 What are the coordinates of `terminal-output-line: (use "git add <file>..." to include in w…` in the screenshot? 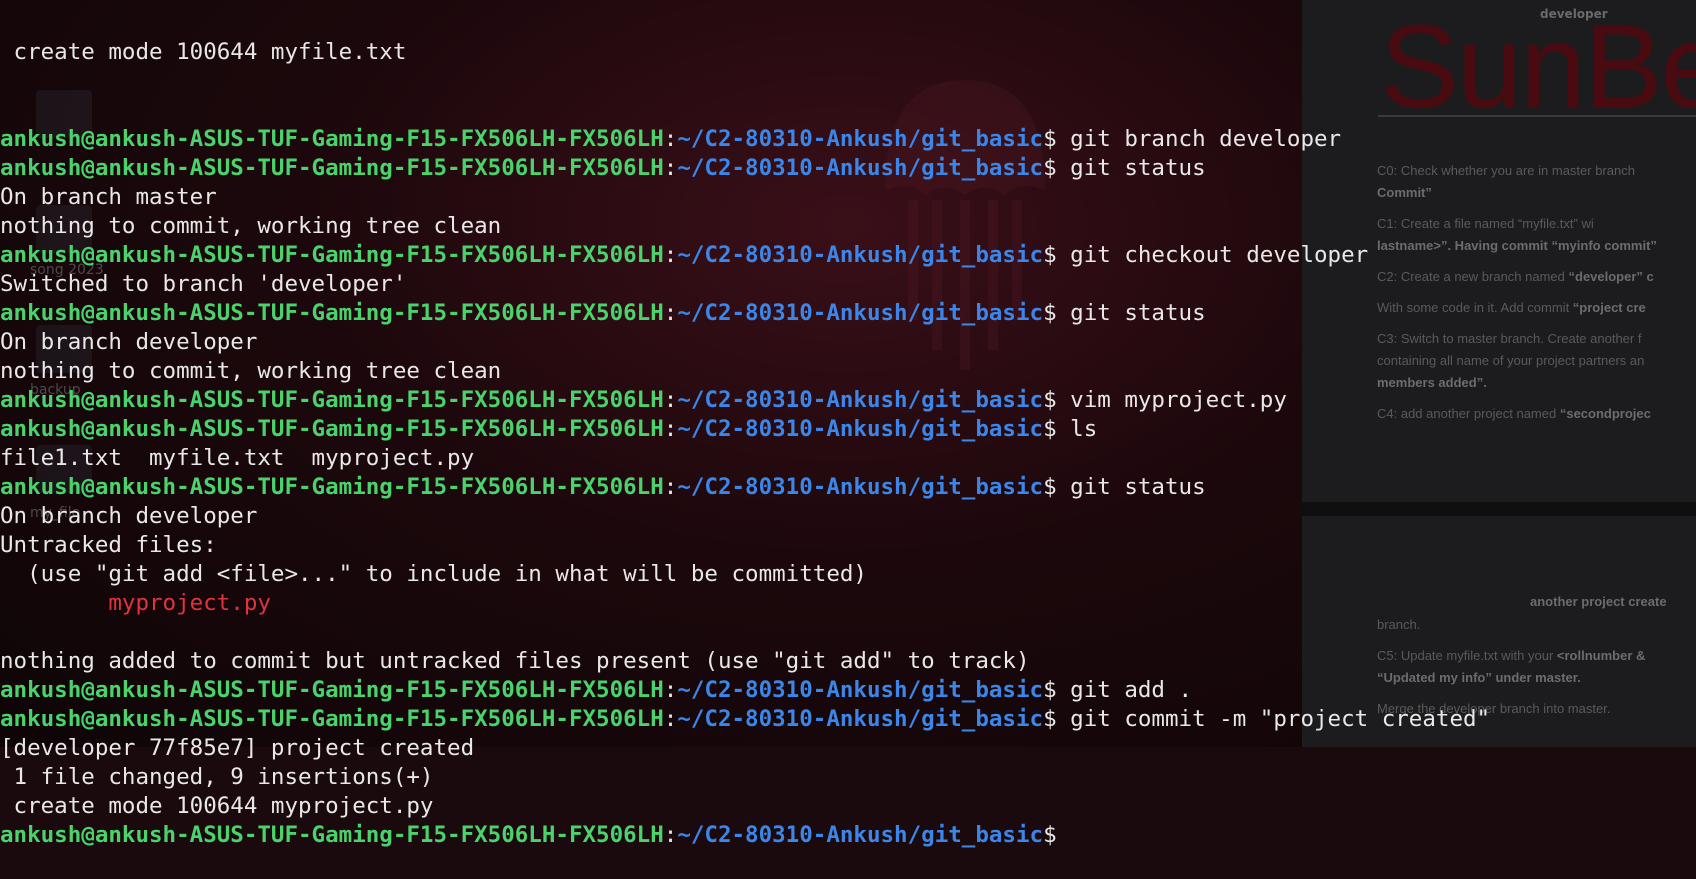 It's located at (433, 574).